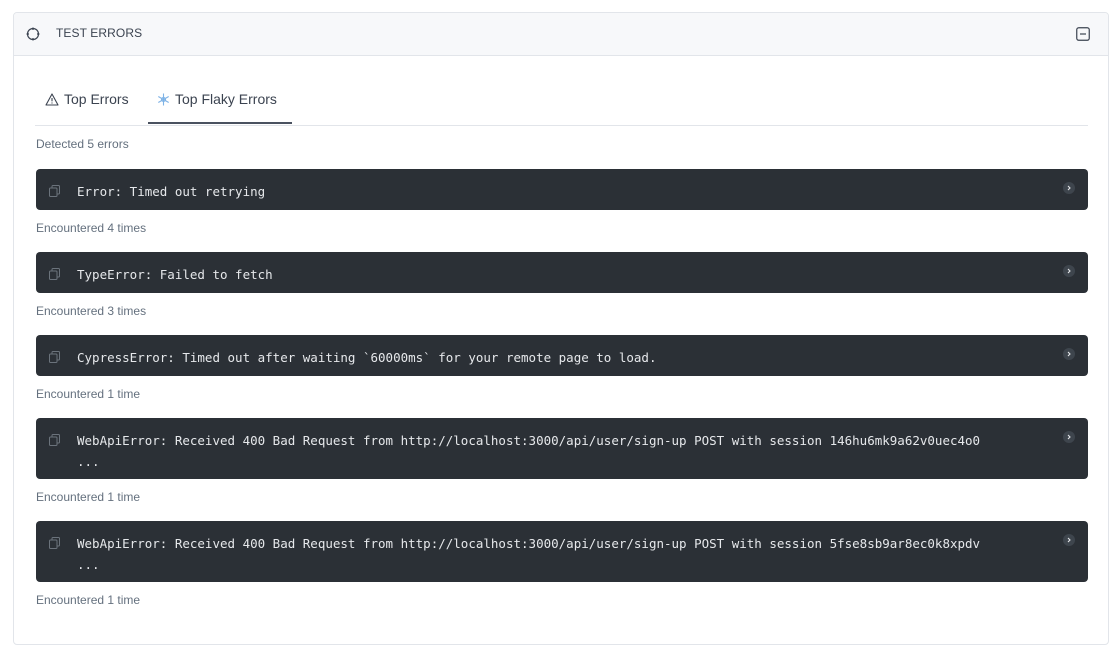  I want to click on minus-square-icon, so click(1083, 34).